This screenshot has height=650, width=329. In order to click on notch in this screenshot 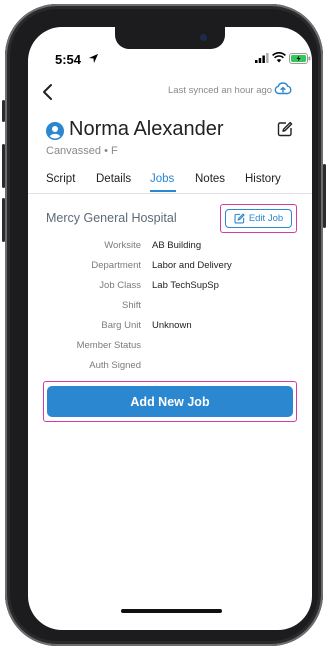, I will do `click(170, 38)`.